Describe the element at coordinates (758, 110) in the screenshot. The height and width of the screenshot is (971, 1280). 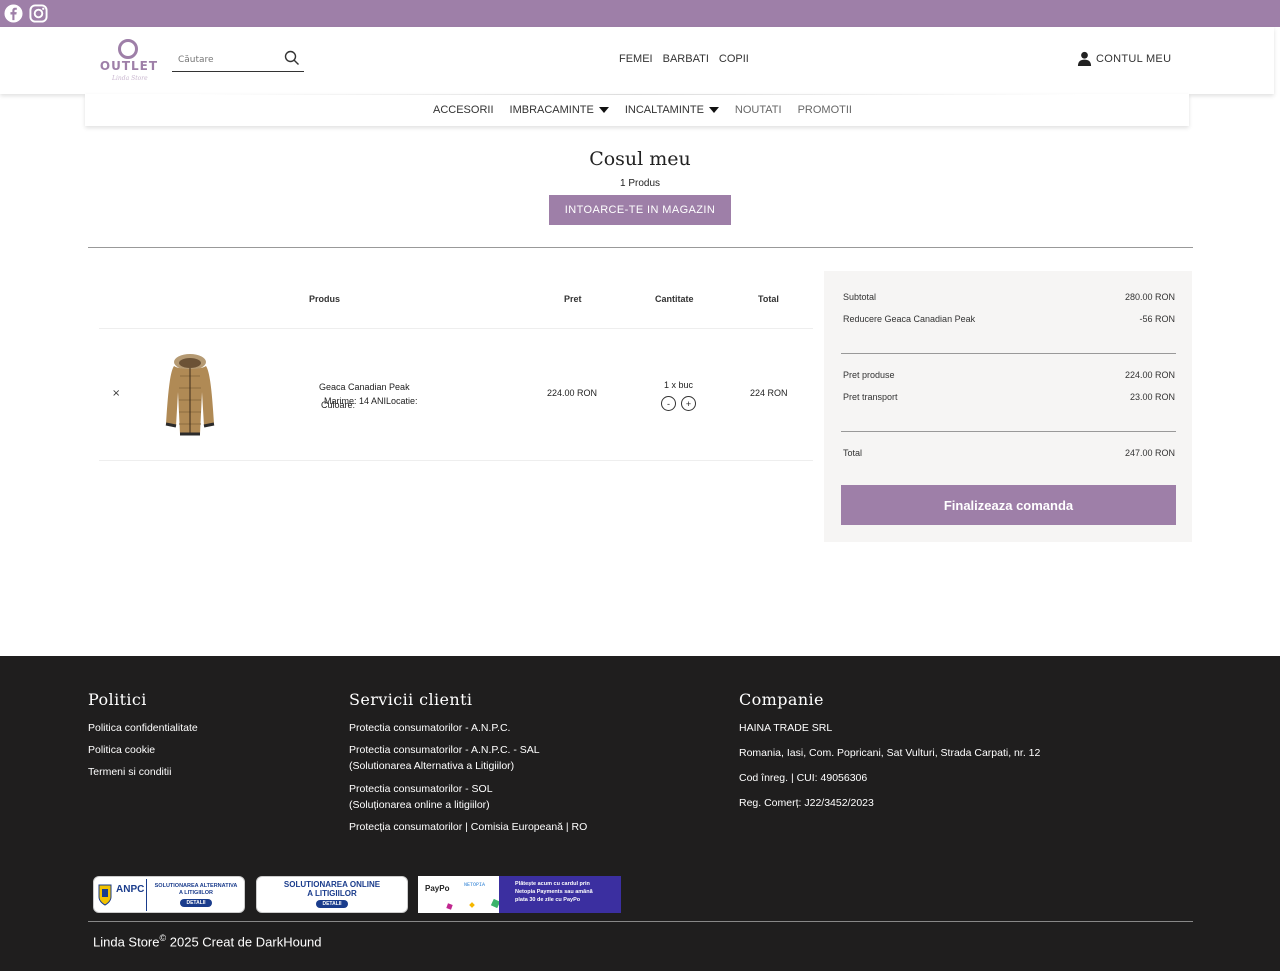
I see `nav-noutati: NOUTATI` at that location.